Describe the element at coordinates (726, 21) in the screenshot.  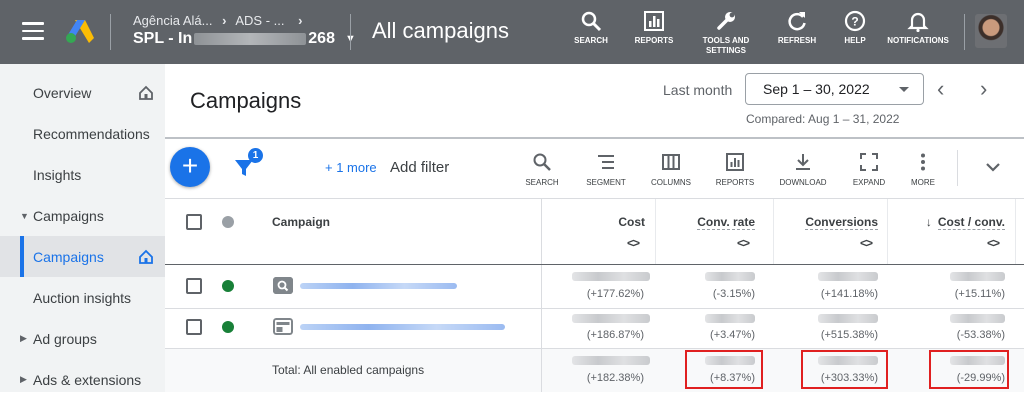
I see `wrench-icon` at that location.